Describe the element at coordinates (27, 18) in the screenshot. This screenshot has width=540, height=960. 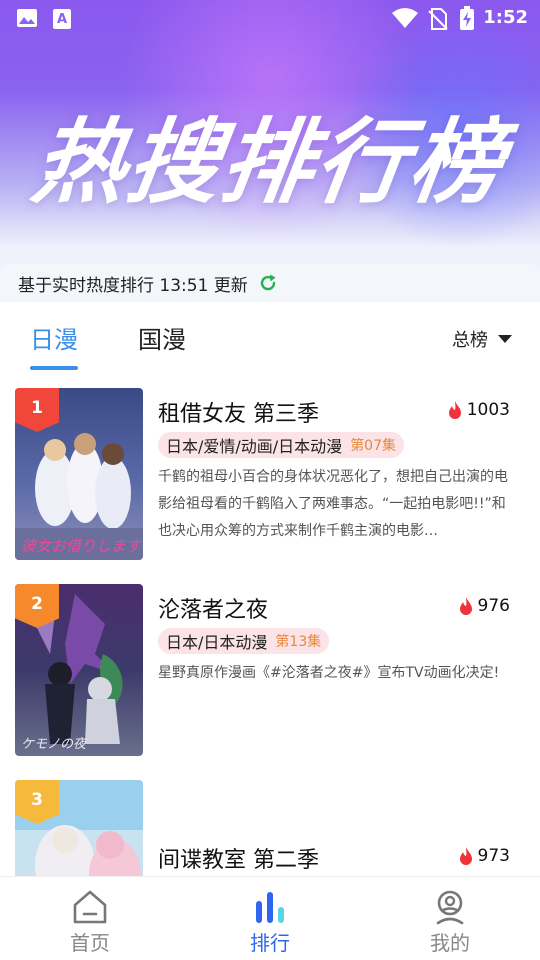
I see `image-icon` at that location.